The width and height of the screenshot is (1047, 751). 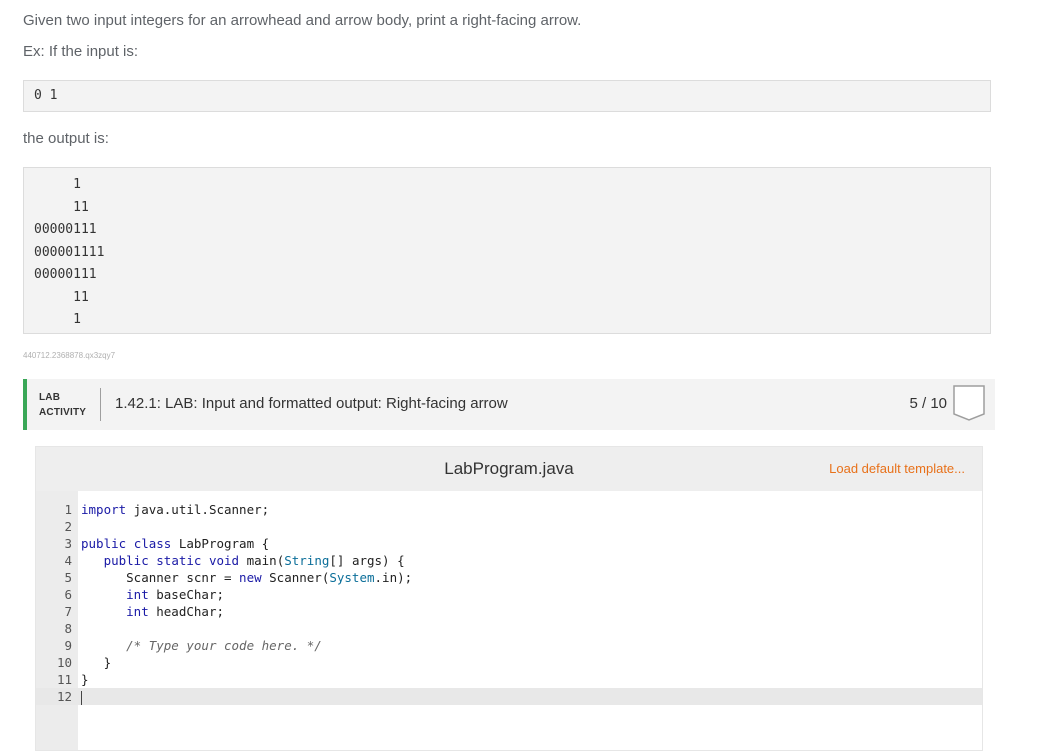 I want to click on line-number: 12, so click(x=64, y=696).